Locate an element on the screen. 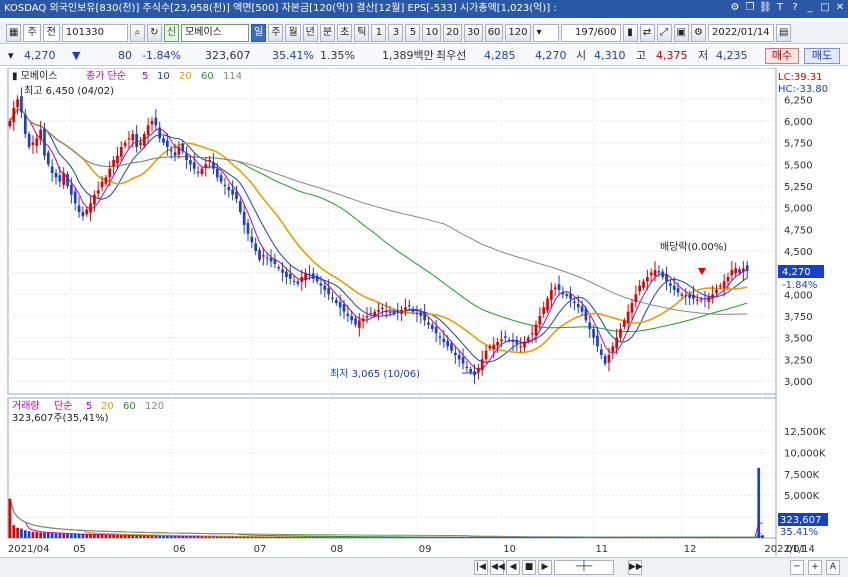  high-note: 최고 6,450 (04/02) is located at coordinates (69, 91).